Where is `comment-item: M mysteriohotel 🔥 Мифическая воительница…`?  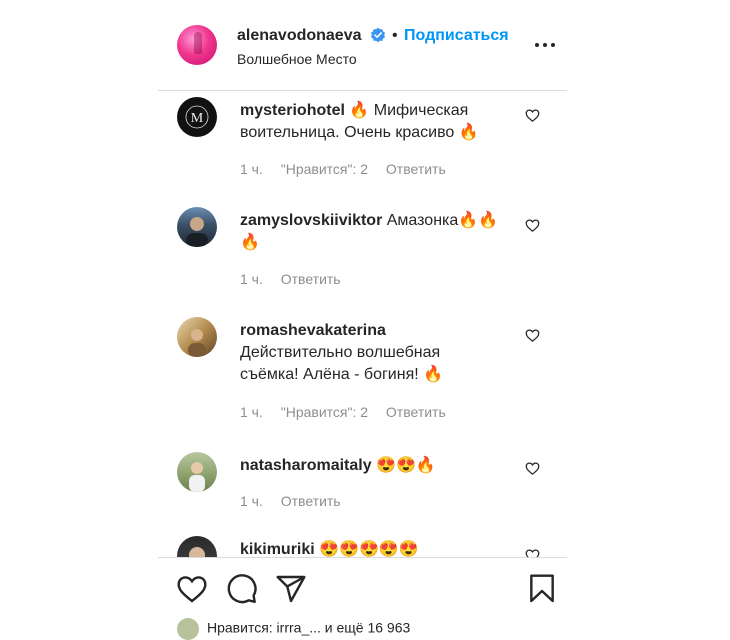
comment-item: M mysteriohotel 🔥 Мифическая воительница… is located at coordinates (362, 146).